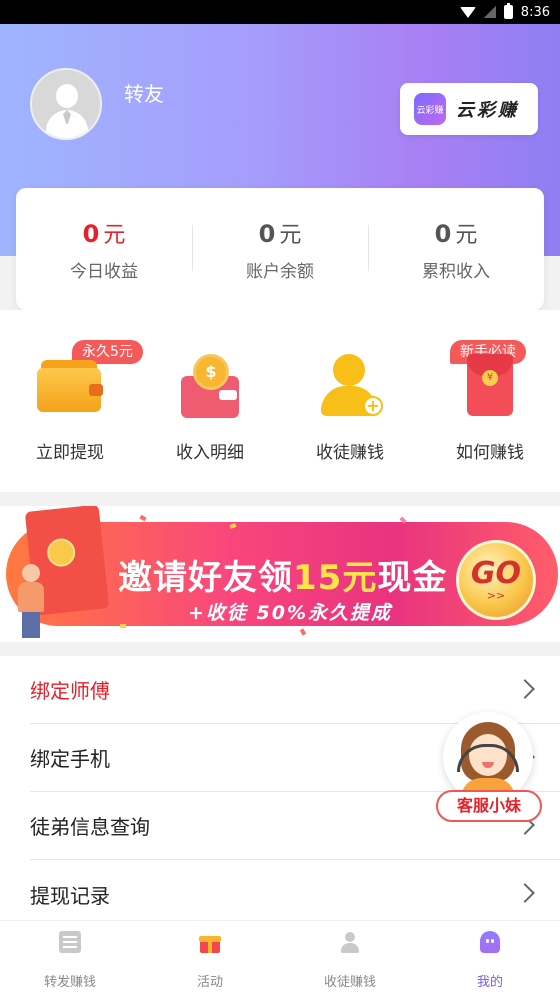 The height and width of the screenshot is (995, 560). I want to click on wifi-icon, so click(467, 12).